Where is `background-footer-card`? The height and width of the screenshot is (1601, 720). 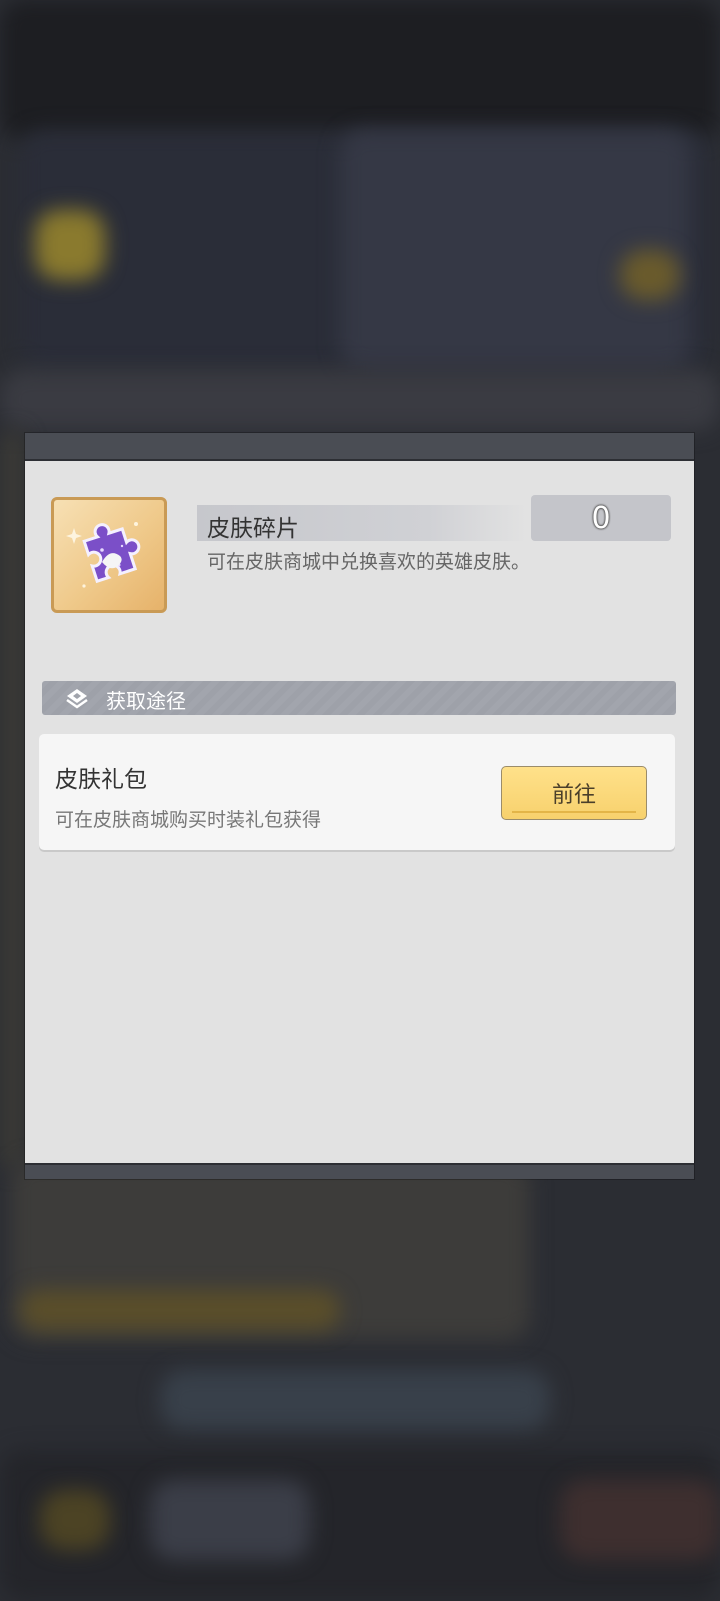
background-footer-card is located at coordinates (230, 1520).